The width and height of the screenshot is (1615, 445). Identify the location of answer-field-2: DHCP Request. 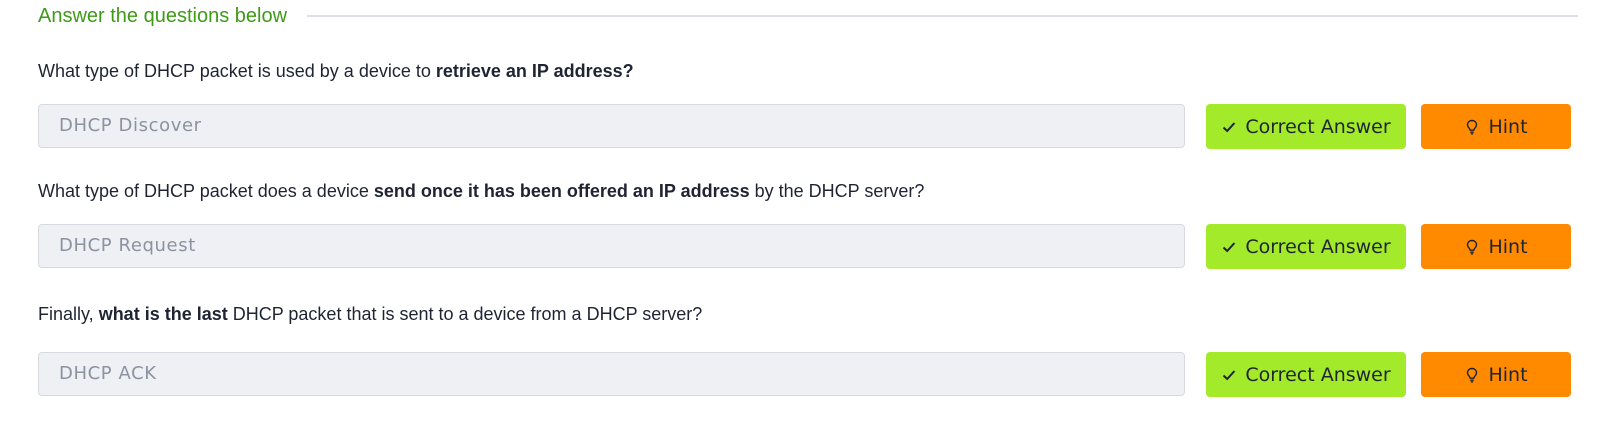
(611, 246).